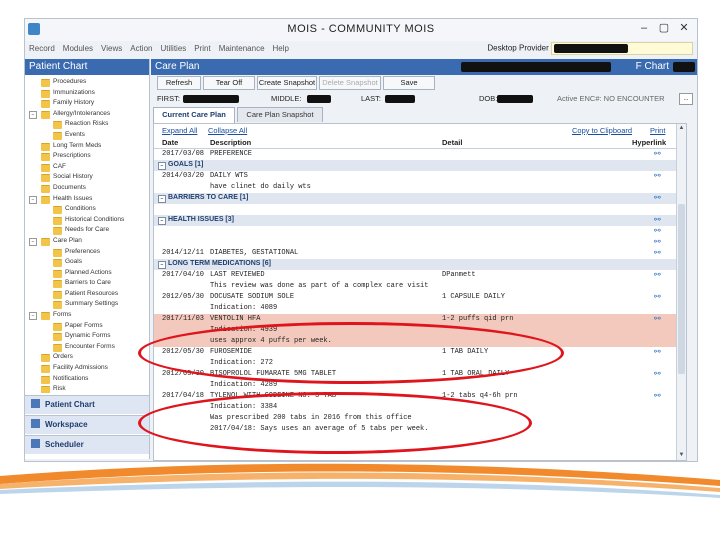 This screenshot has width=720, height=540. Describe the element at coordinates (459, 275) in the screenshot. I see `cell-detail: DPanmett` at that location.